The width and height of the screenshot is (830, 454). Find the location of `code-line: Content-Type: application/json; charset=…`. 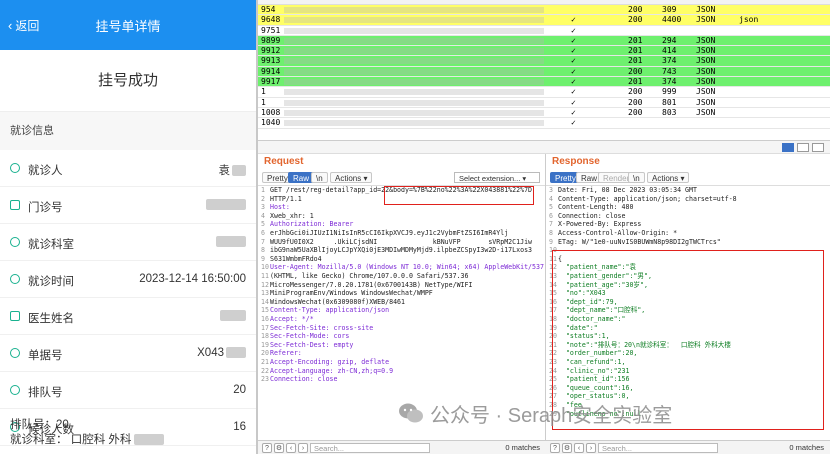

code-line: Content-Type: application/json; charset=… is located at coordinates (647, 198).